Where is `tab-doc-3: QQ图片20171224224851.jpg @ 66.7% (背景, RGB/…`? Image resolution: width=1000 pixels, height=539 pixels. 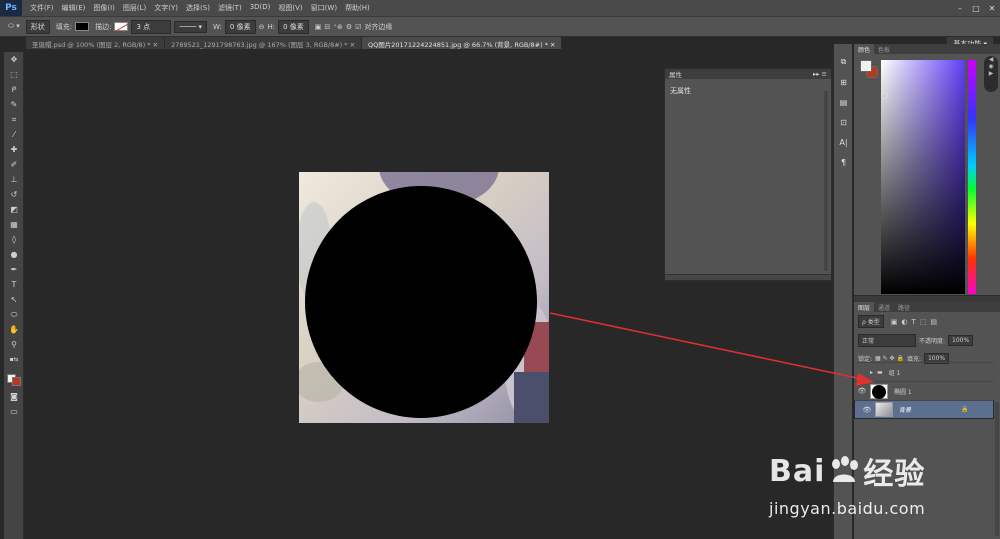
tab-doc-3: QQ图片20171224224851.jpg @ 66.7% (背景, RGB/… is located at coordinates (462, 43).